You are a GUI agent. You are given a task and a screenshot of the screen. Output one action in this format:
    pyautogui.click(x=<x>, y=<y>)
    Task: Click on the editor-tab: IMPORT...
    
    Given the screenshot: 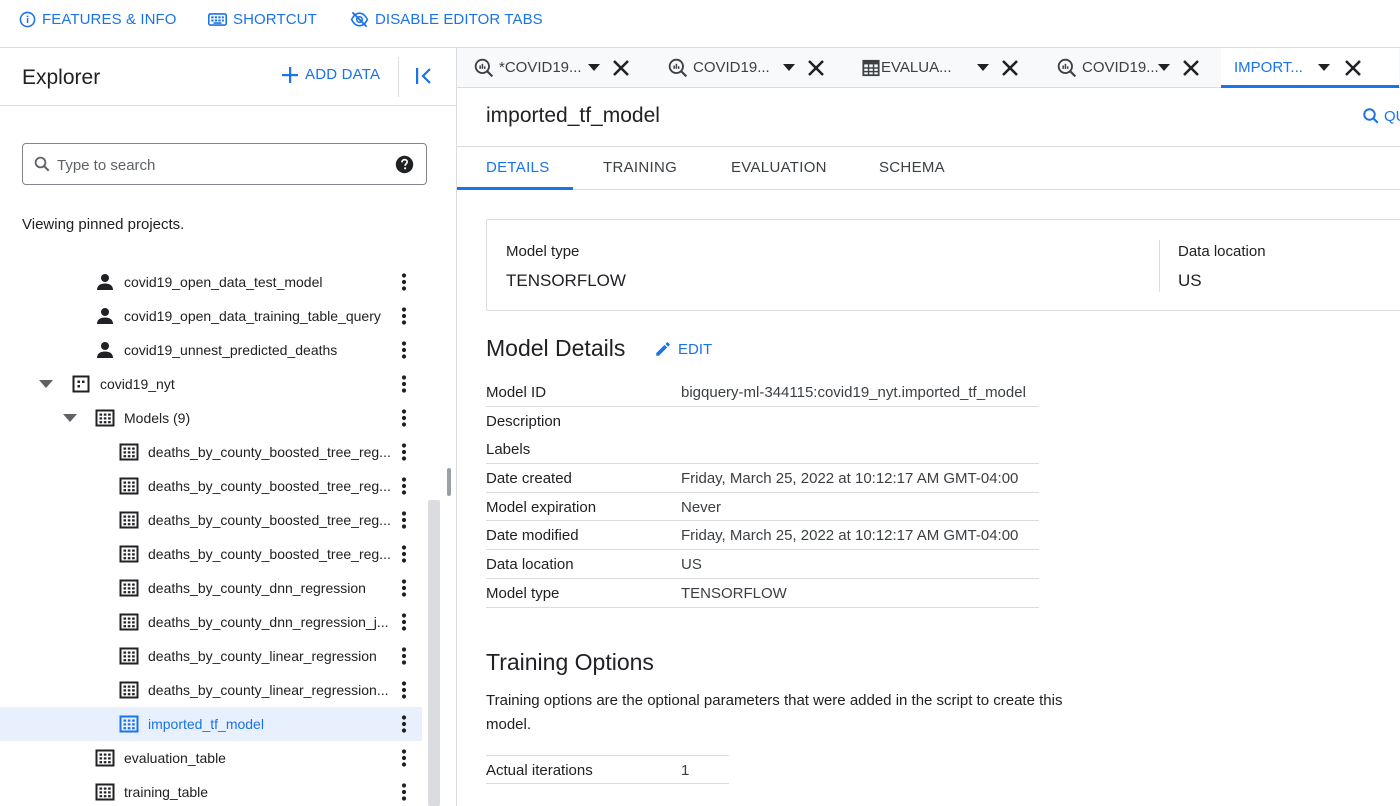 What is the action you would take?
    pyautogui.click(x=1310, y=68)
    